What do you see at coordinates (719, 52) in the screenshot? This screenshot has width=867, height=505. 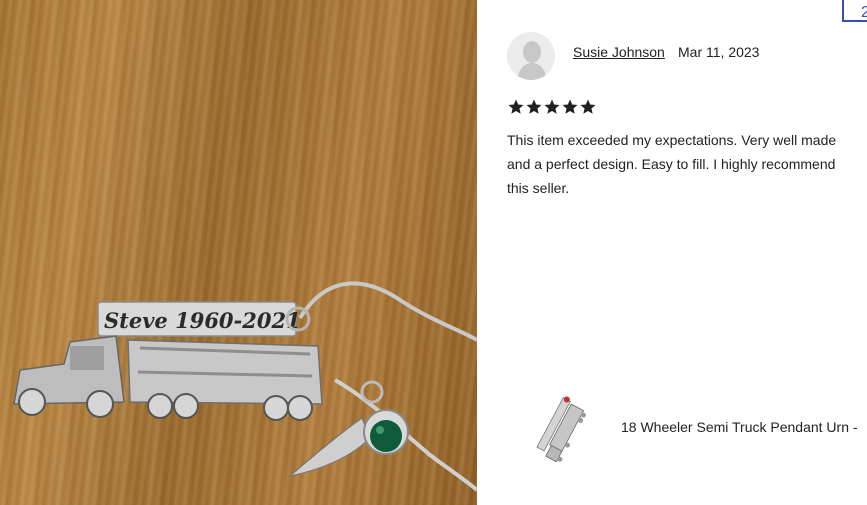 I see `review-date: Mar 11, 2023` at bounding box center [719, 52].